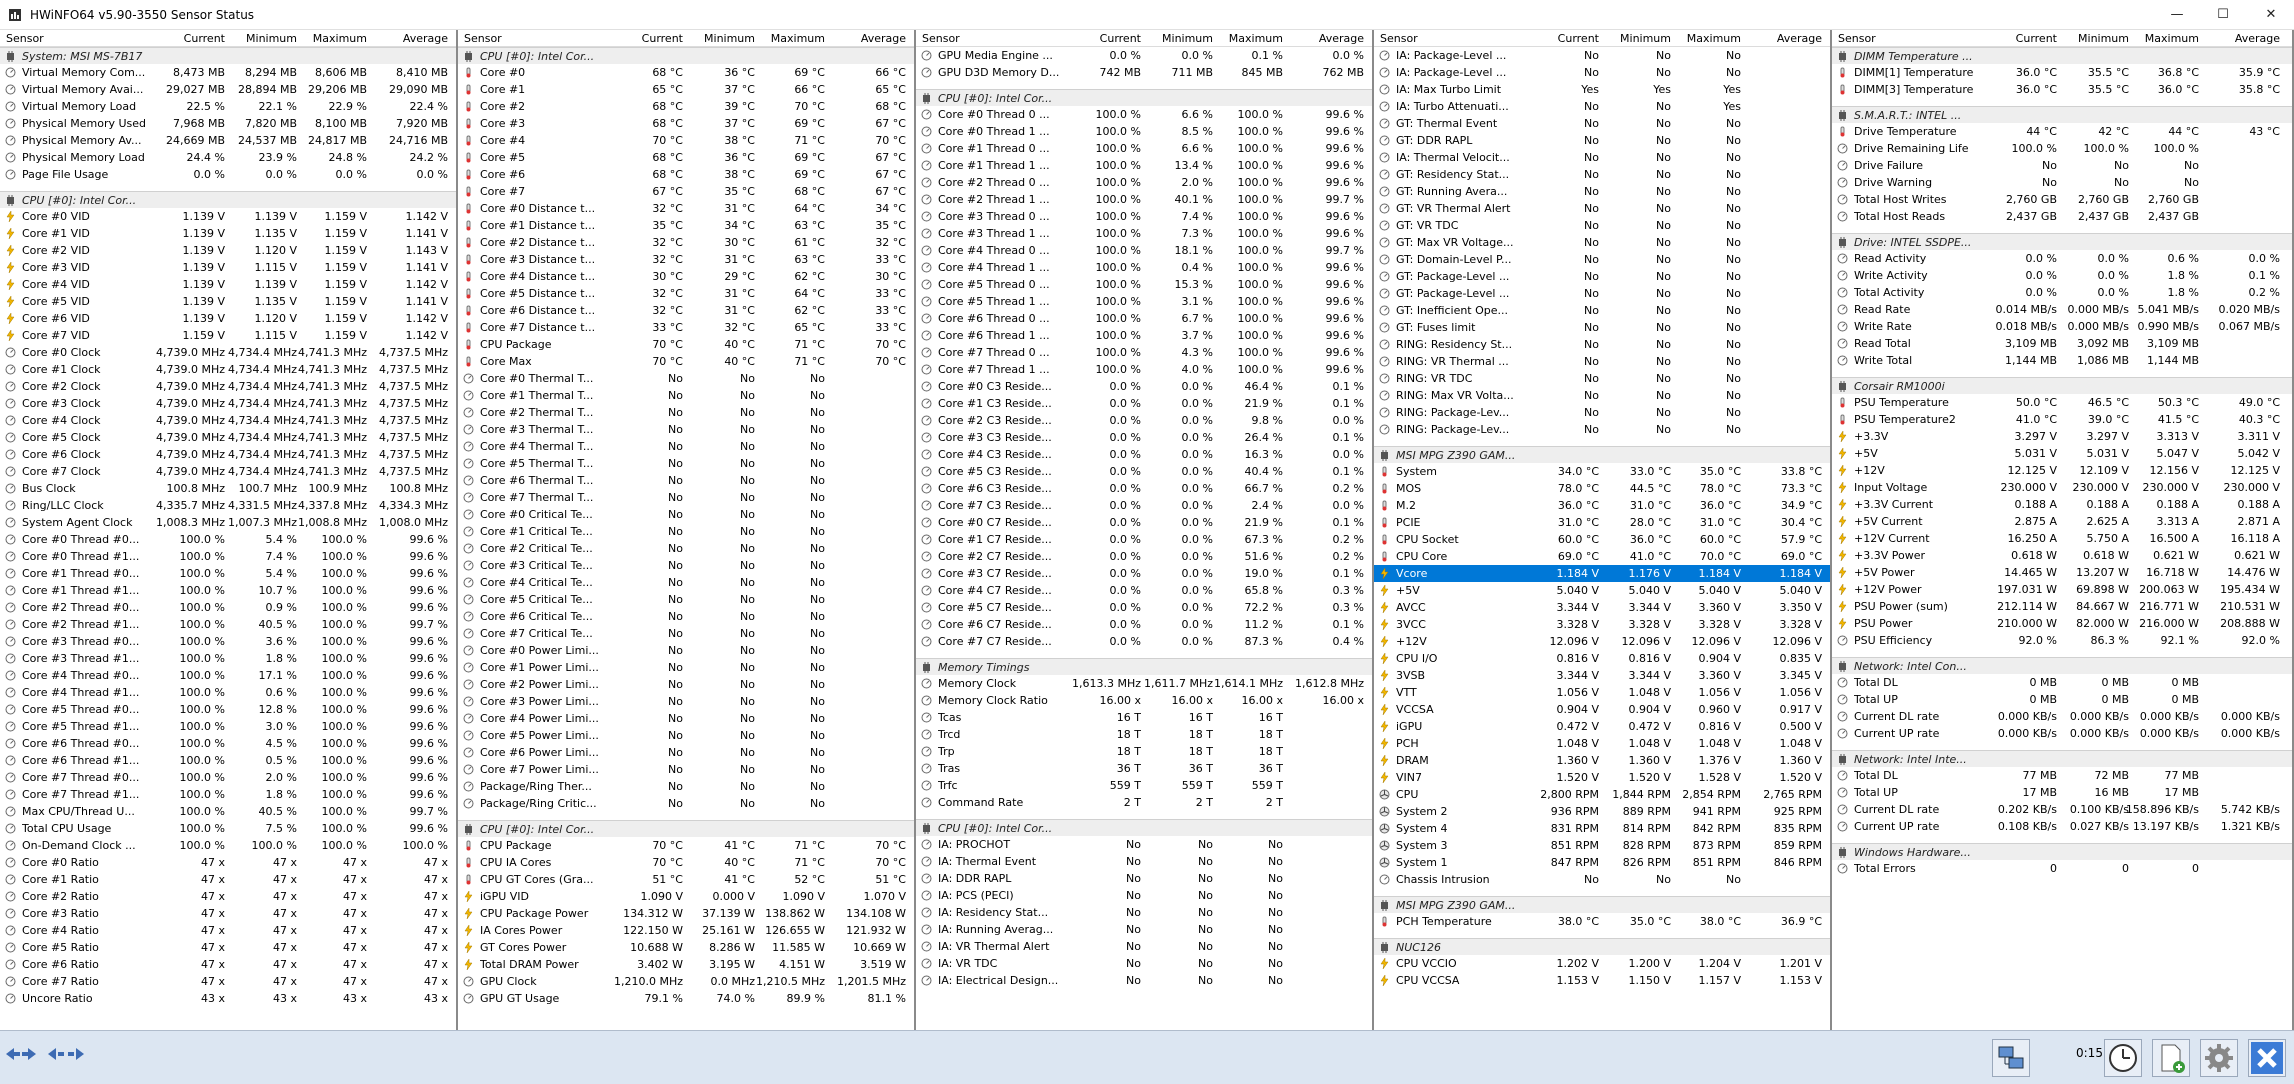 The height and width of the screenshot is (1084, 2294). Describe the element at coordinates (228, 964) in the screenshot. I see `sensor-row: Core #6 Ratio 47 x 47 x 47 x 47 x` at that location.